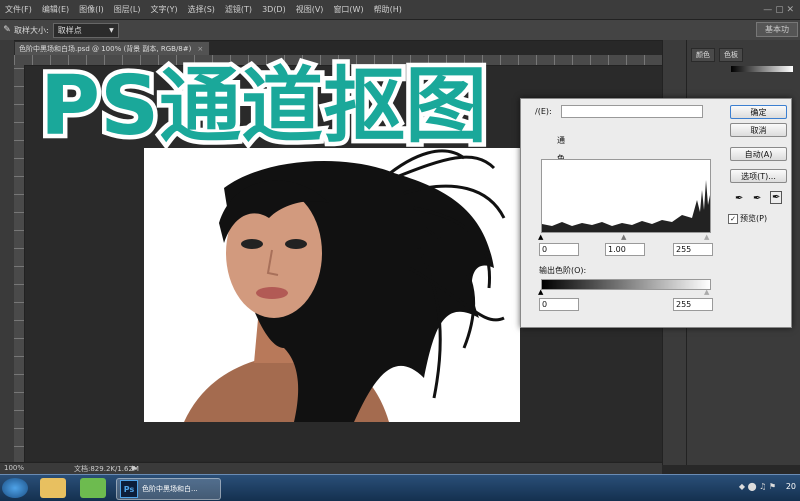 Image resolution: width=800 pixels, height=501 pixels. What do you see at coordinates (781, 10) in the screenshot?
I see `window-controls: — ▢ ✕` at bounding box center [781, 10].